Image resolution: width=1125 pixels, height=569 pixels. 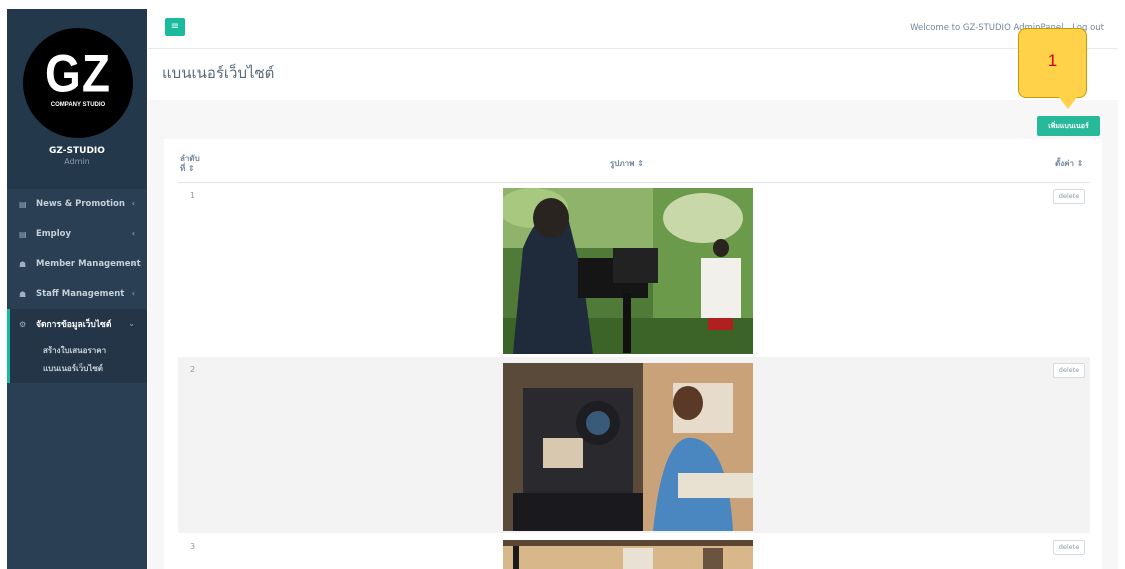 I want to click on sidebar-item-employ: ▤ Employ ‹, so click(x=77, y=234).